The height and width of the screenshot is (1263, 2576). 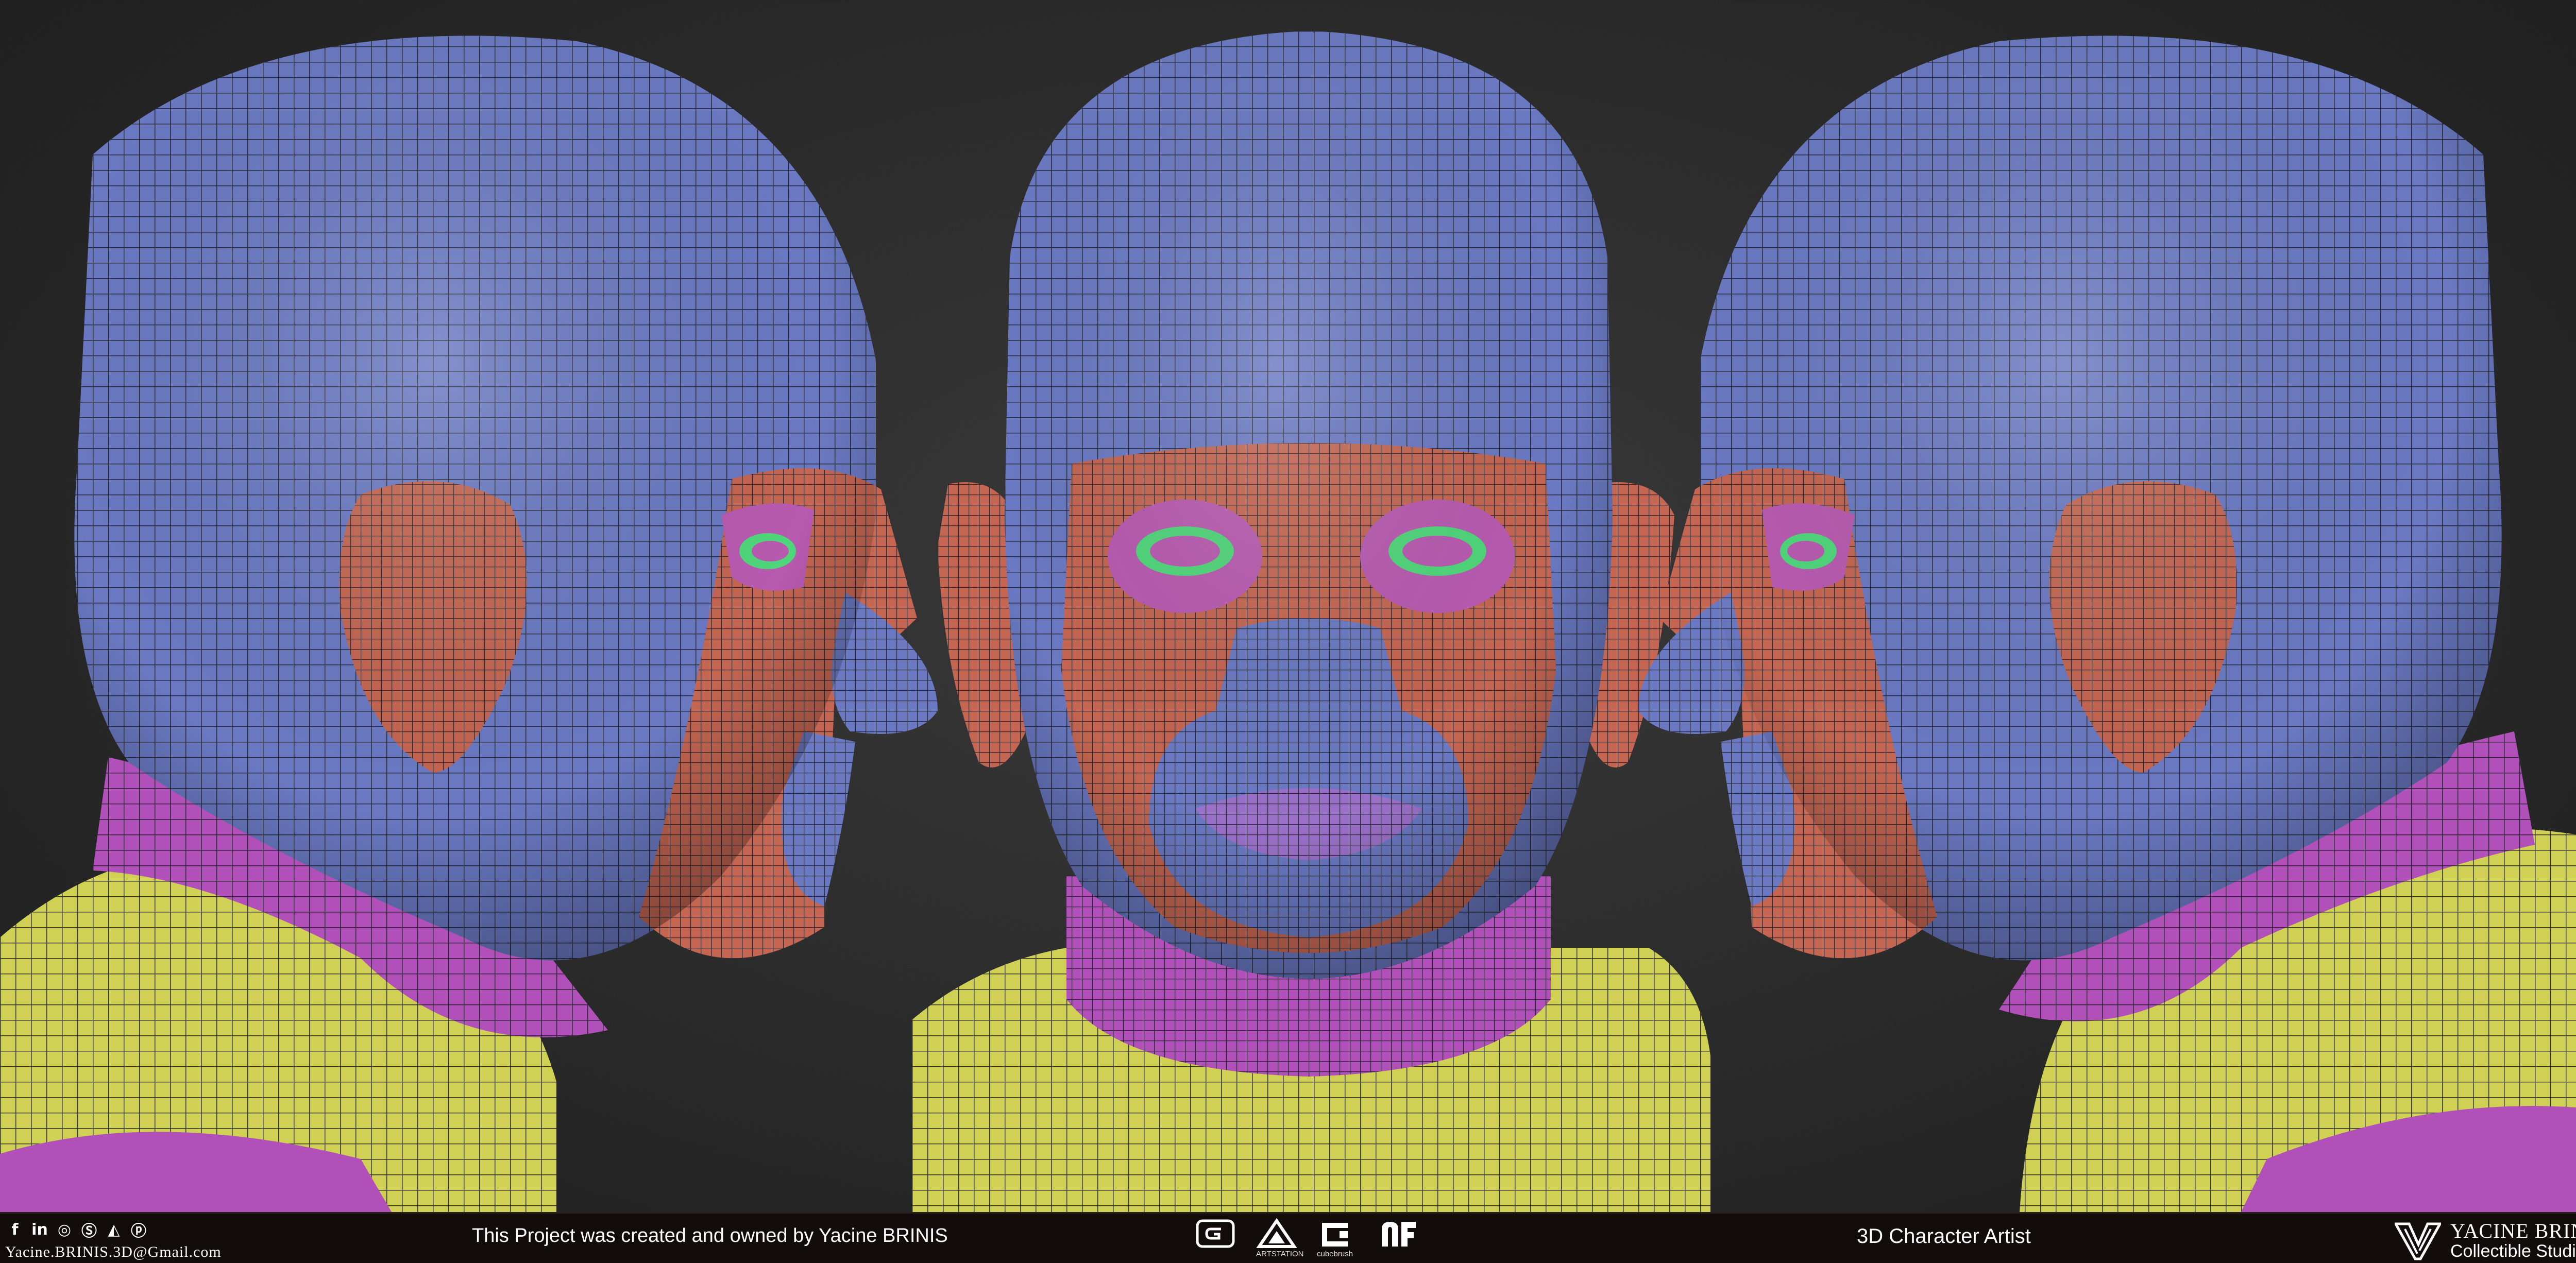 I want to click on pinterest-icon: ⓟ, so click(x=138, y=1229).